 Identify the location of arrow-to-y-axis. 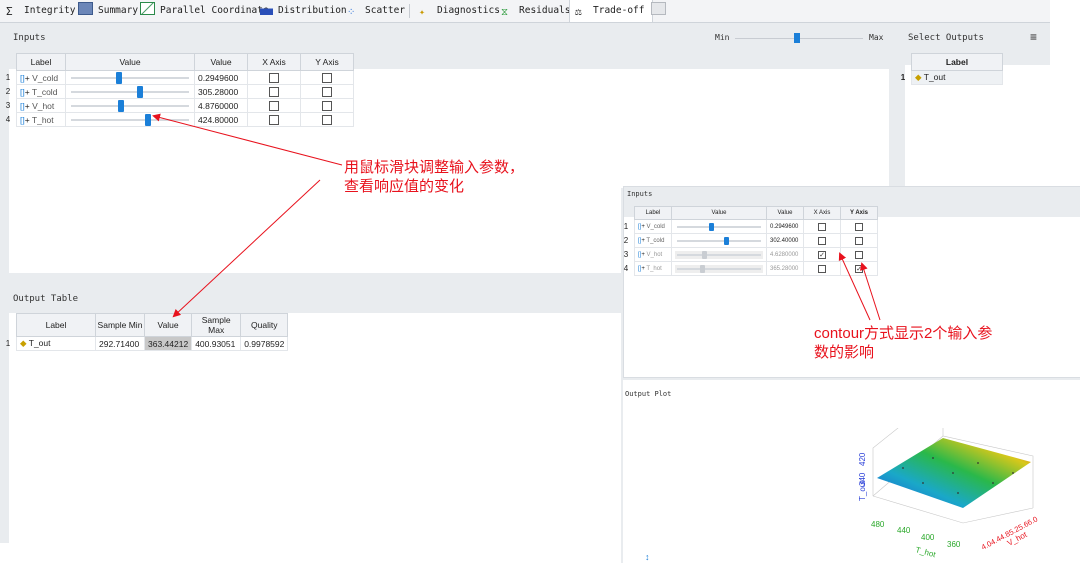
(870, 291).